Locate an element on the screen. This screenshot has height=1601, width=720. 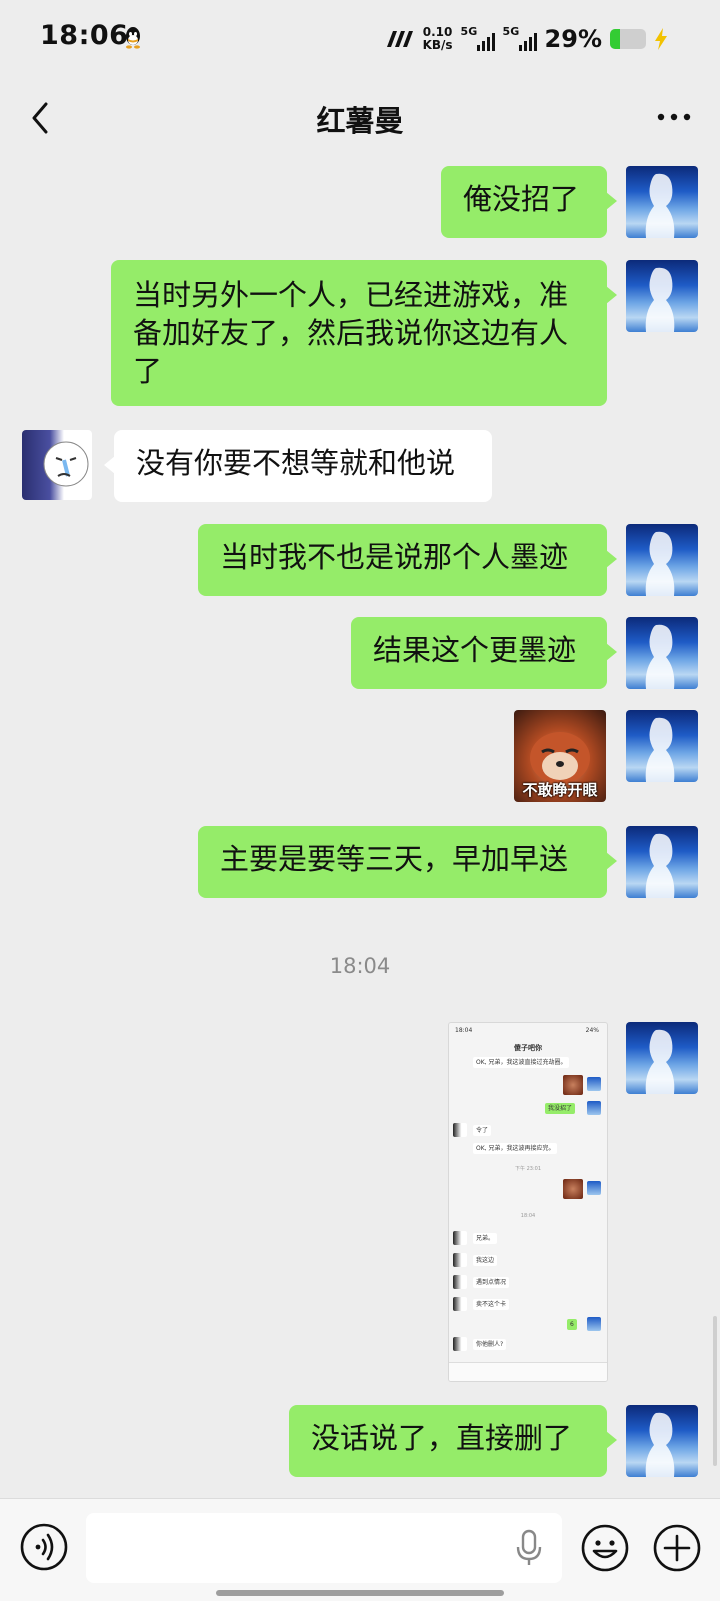
battery-percent: 29% is located at coordinates (573, 39).